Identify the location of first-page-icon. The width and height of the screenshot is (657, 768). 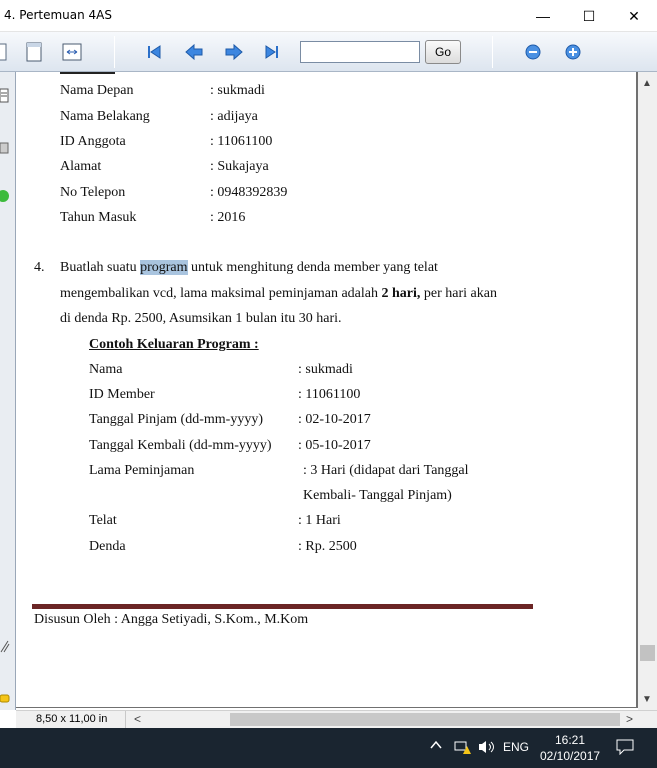
(154, 52).